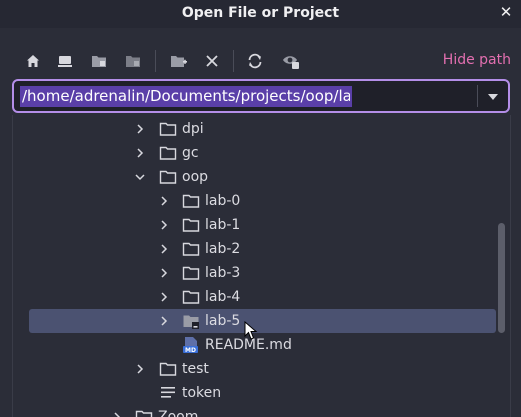 Image resolution: width=521 pixels, height=417 pixels. I want to click on tree-item-oop: oop, so click(255, 177).